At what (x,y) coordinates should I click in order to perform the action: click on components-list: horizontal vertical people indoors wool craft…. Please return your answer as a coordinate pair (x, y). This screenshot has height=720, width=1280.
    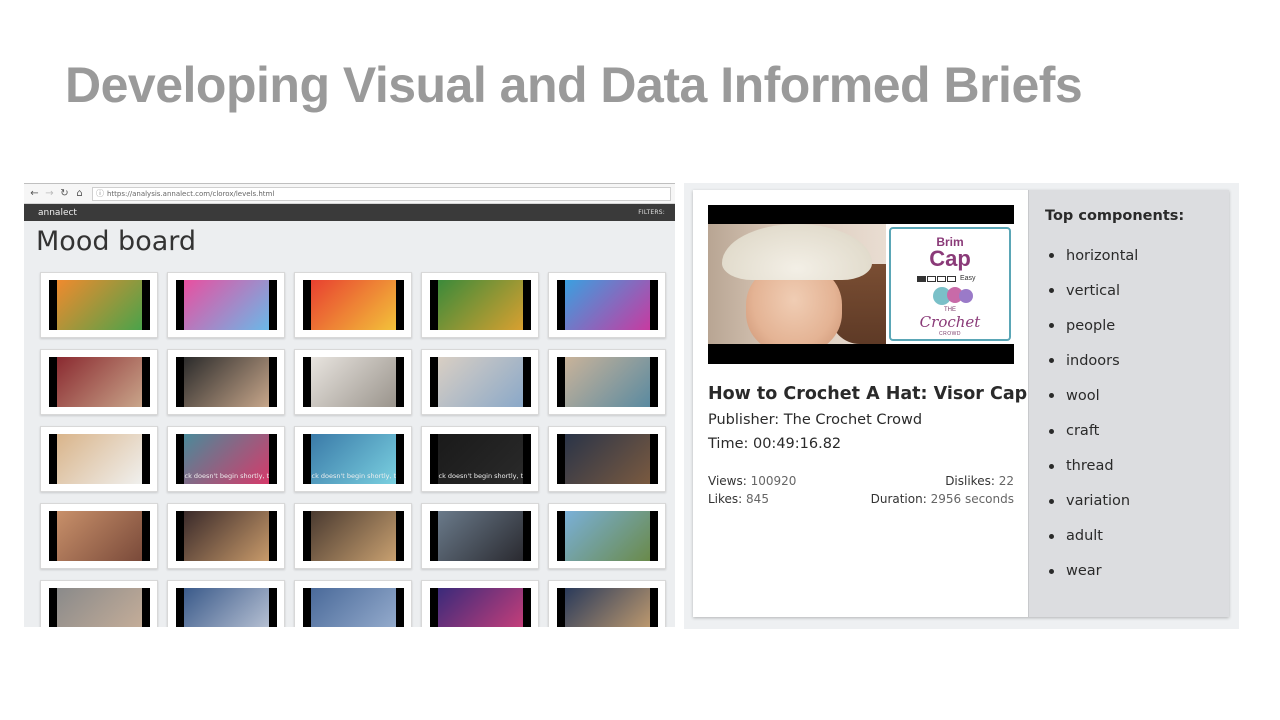
    Looking at the image, I should click on (1093, 413).